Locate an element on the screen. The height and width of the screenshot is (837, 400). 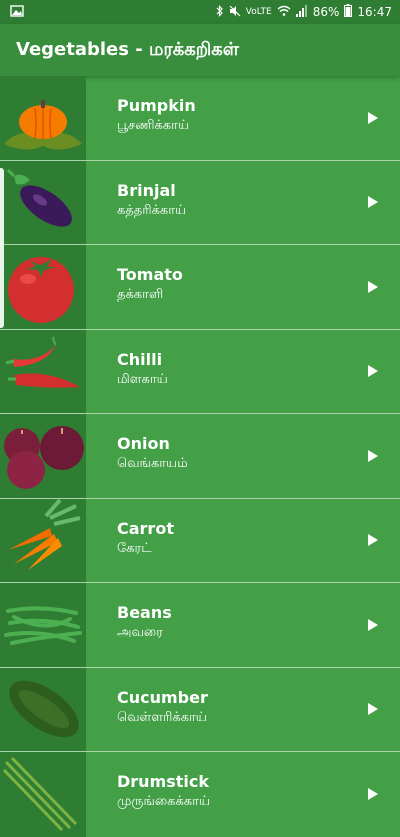
item-name-en: Tomato is located at coordinates (150, 274).